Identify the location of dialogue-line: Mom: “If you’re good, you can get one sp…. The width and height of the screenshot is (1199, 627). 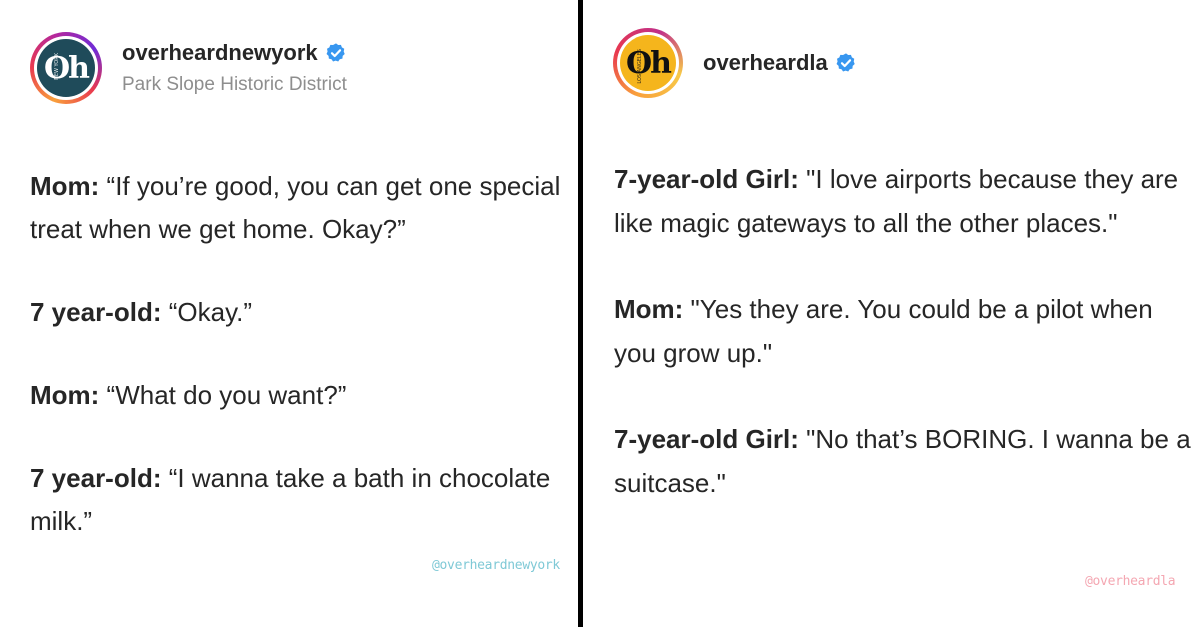
(300, 208).